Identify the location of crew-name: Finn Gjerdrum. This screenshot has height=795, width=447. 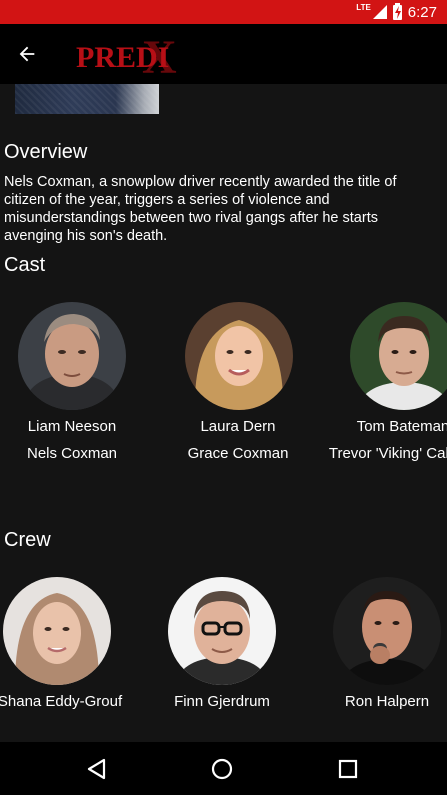
(222, 701).